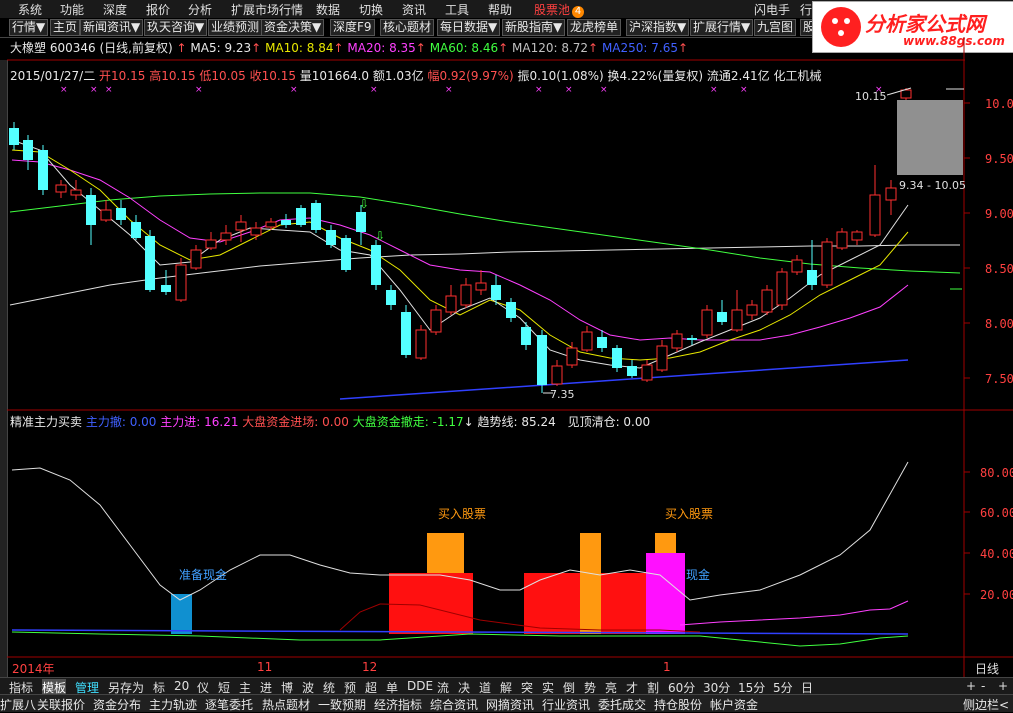  Describe the element at coordinates (516, 422) in the screenshot. I see `trend-value: 趋势线: 85.24` at that location.